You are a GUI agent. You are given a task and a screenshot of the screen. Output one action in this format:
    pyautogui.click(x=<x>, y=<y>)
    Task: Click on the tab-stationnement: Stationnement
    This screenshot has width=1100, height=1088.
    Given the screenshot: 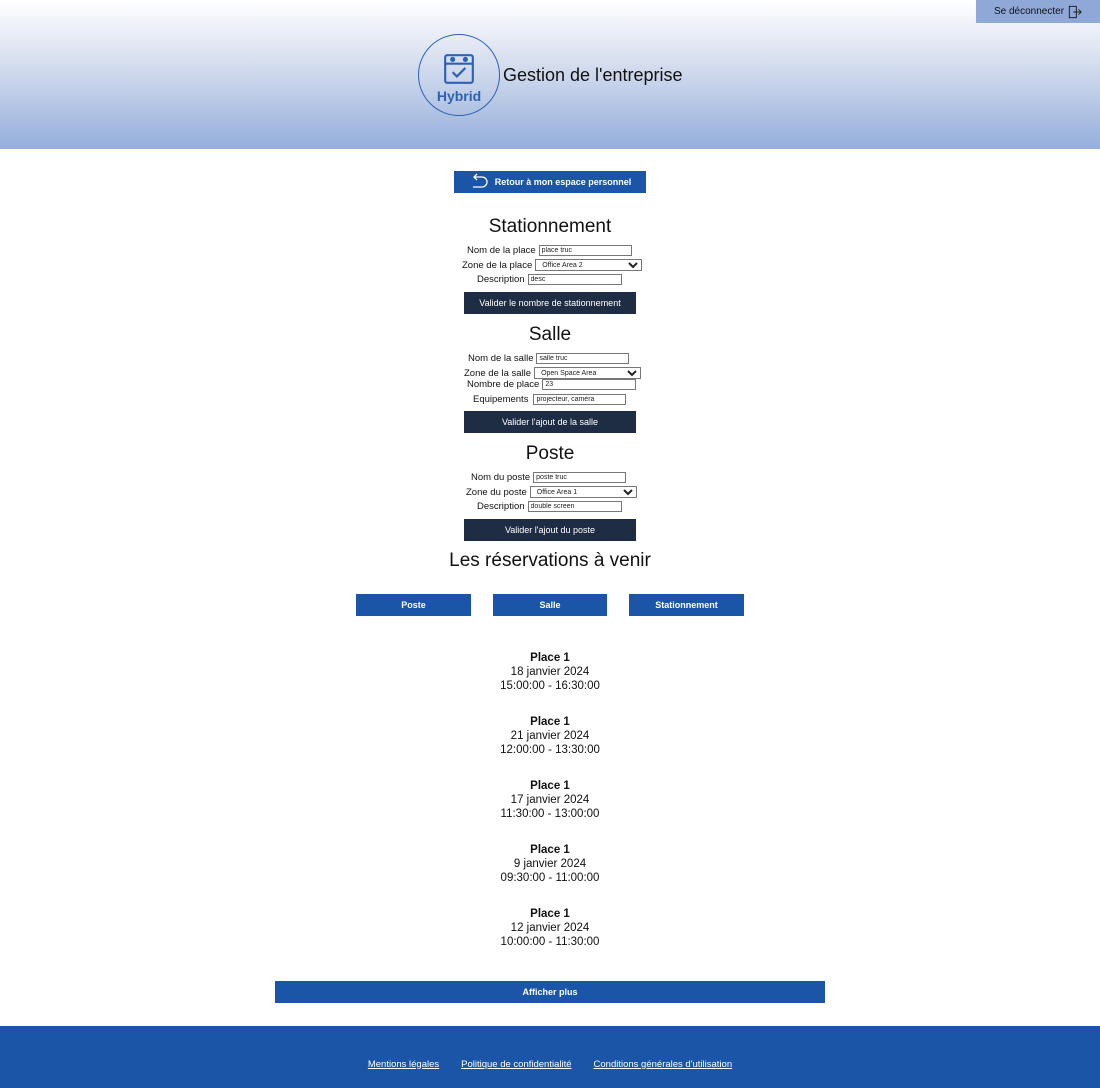 What is the action you would take?
    pyautogui.click(x=686, y=605)
    